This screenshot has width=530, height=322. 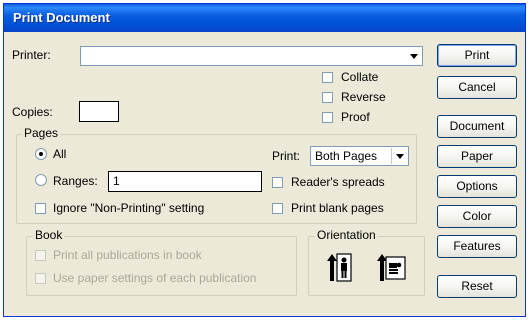 I want to click on print-button: Print, so click(x=477, y=55).